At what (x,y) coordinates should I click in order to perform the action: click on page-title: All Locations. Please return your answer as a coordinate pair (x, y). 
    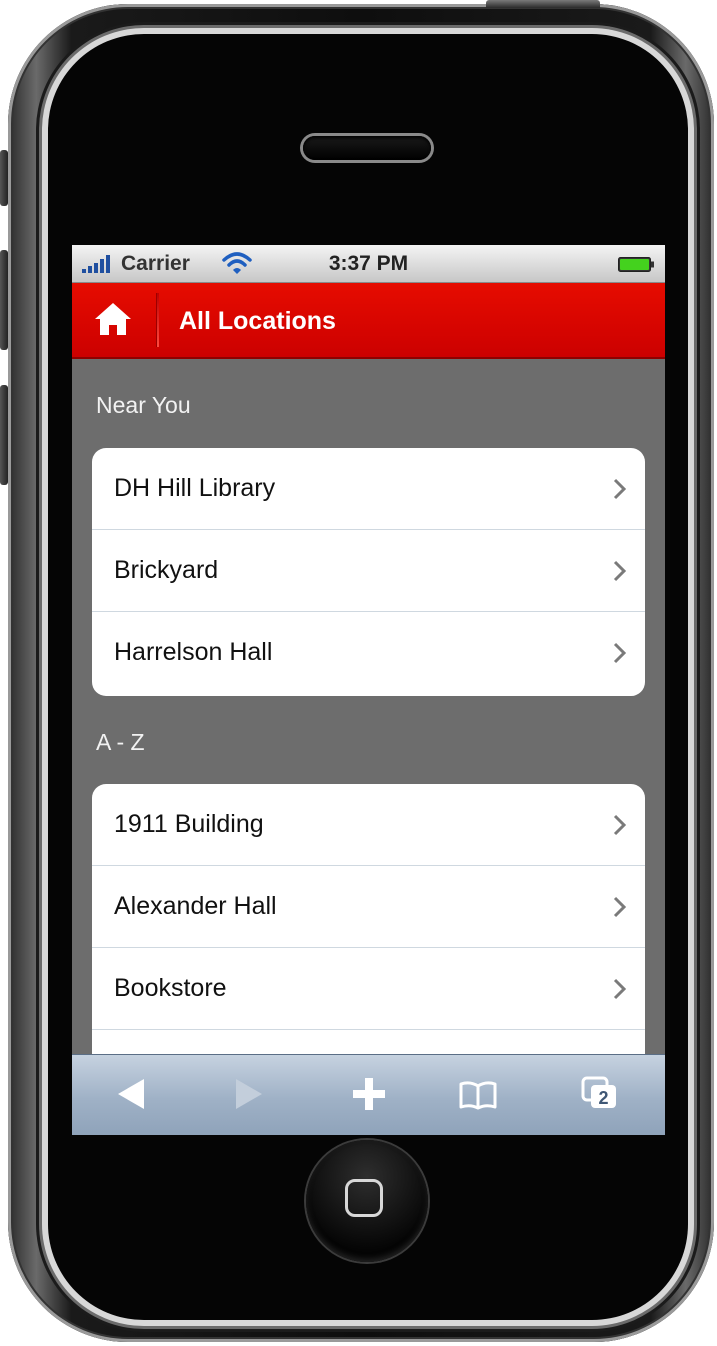
    Looking at the image, I should click on (257, 321).